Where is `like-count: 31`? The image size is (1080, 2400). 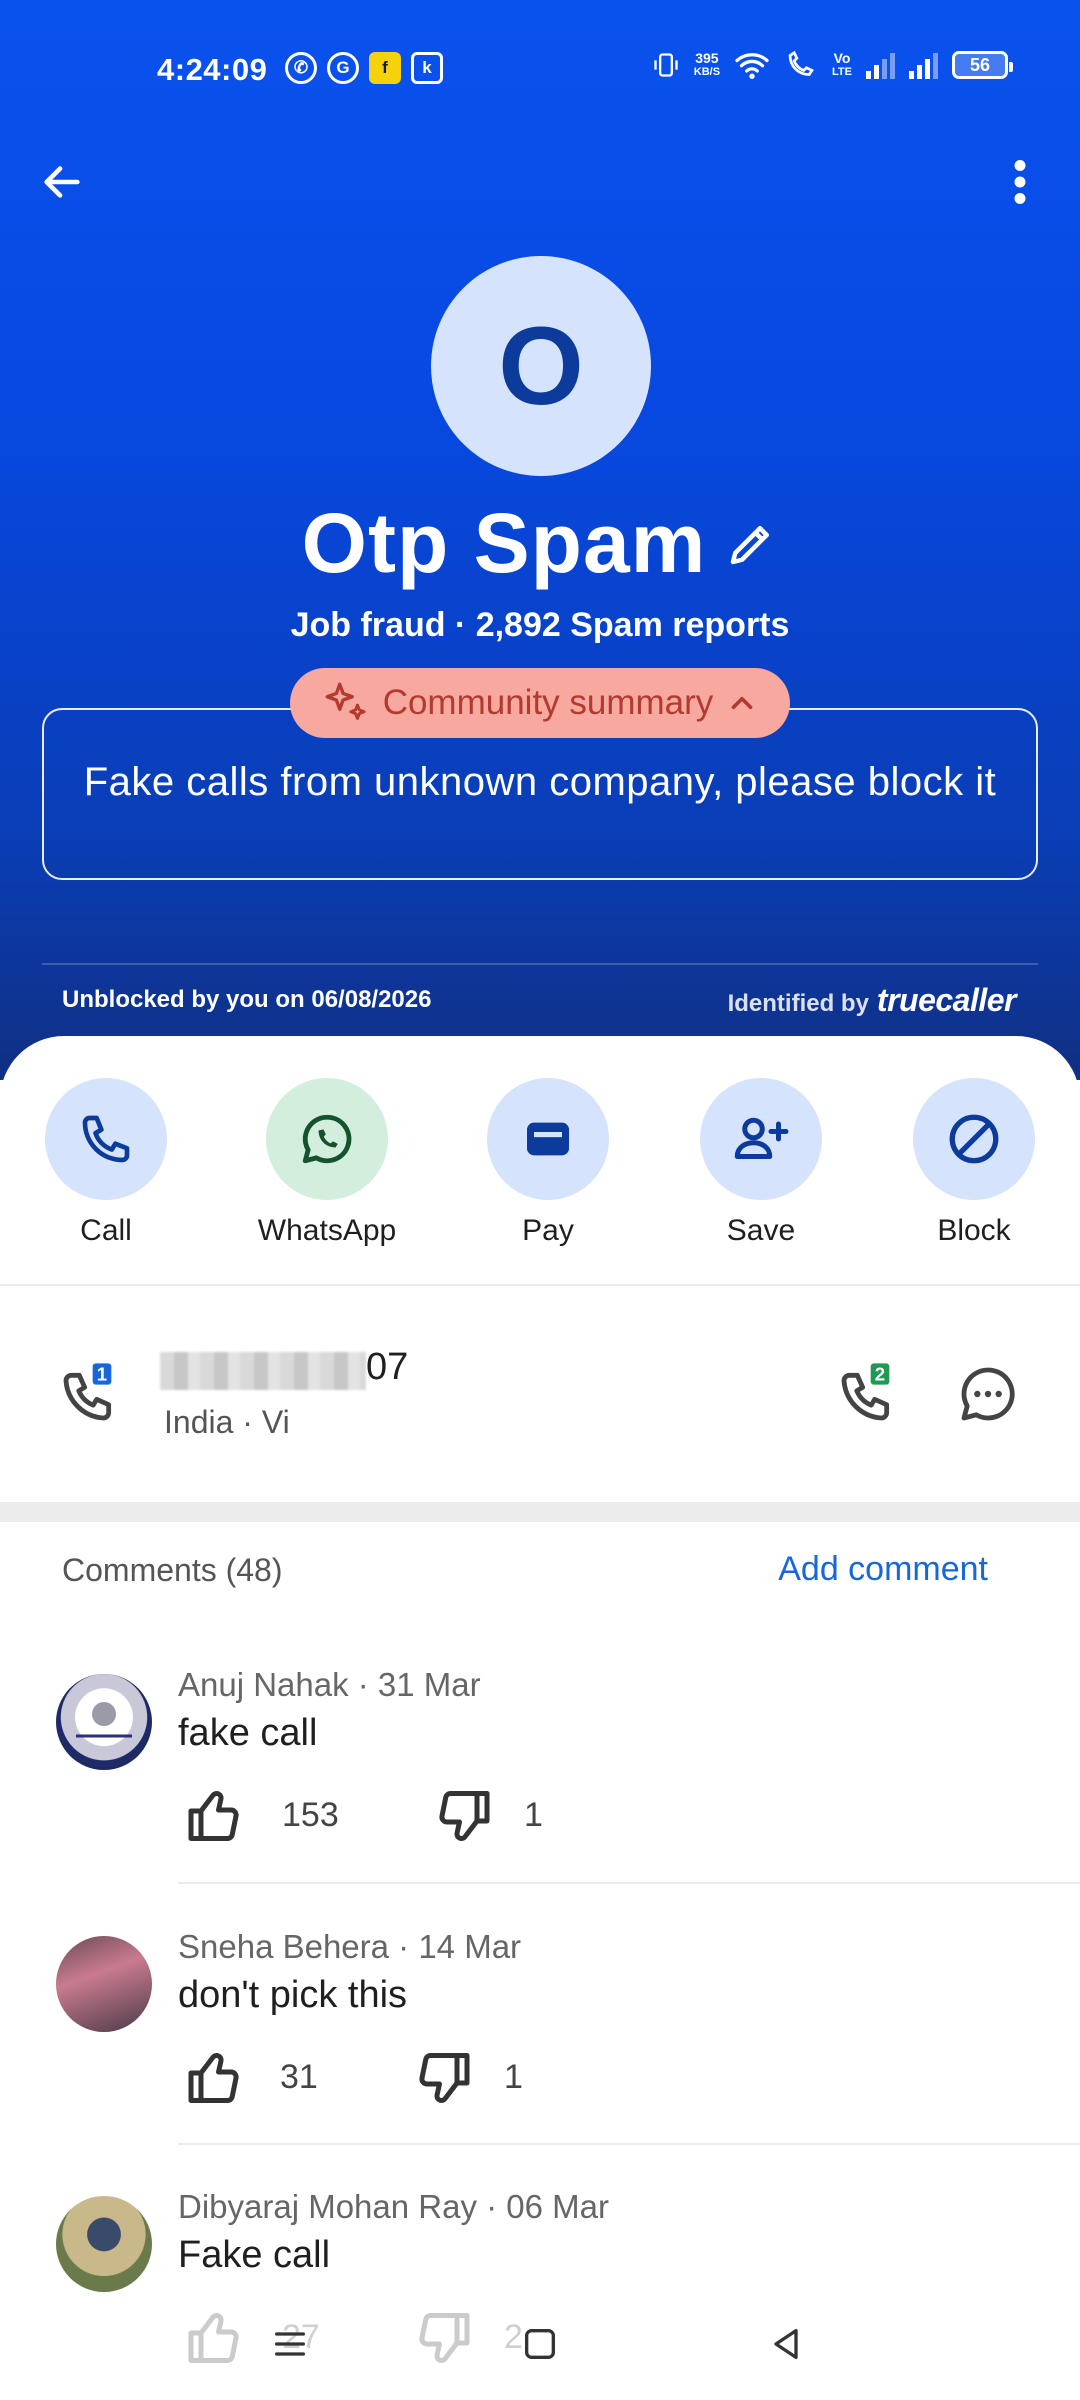
like-count: 31 is located at coordinates (299, 2077).